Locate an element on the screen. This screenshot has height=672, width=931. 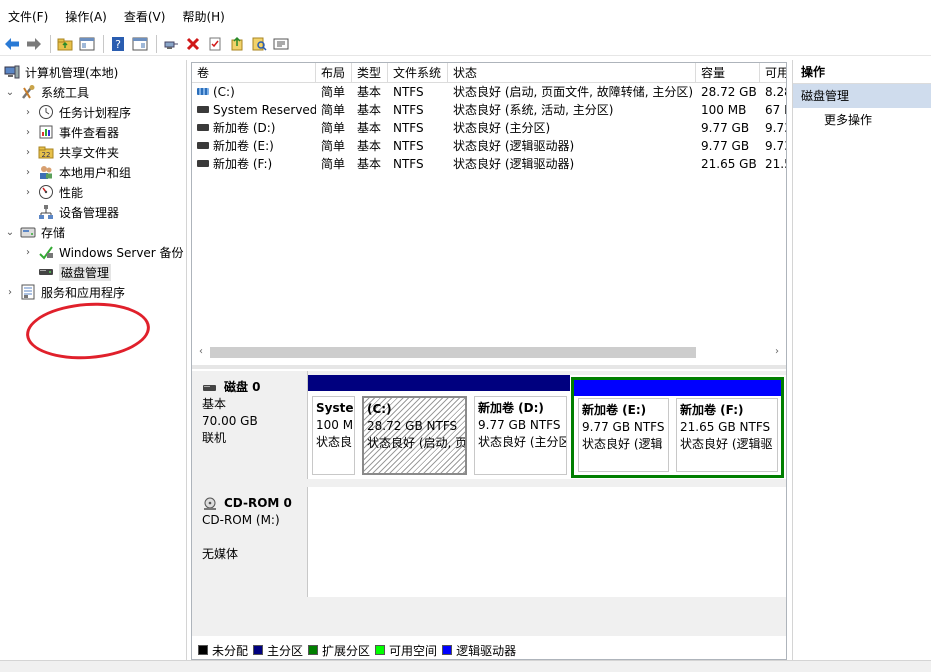
tree-item-services-apps: › 服务和应用程序 is located at coordinates (64, 292).